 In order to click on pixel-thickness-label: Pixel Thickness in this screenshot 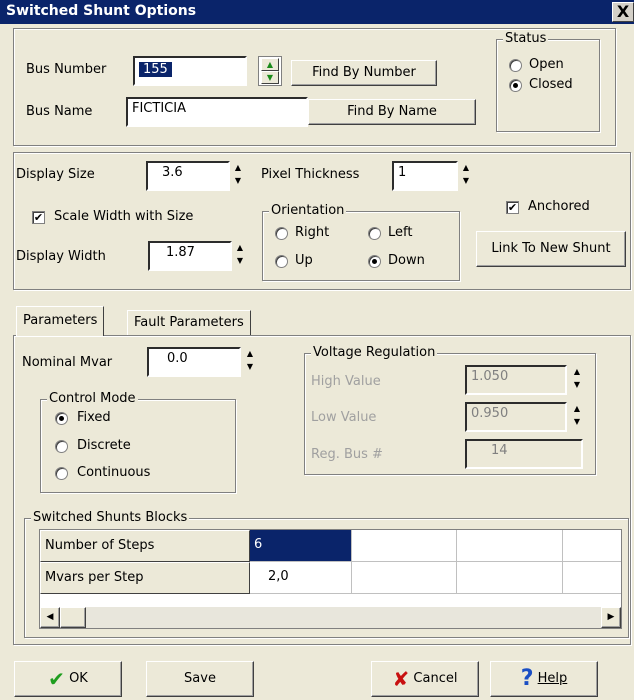, I will do `click(310, 174)`.